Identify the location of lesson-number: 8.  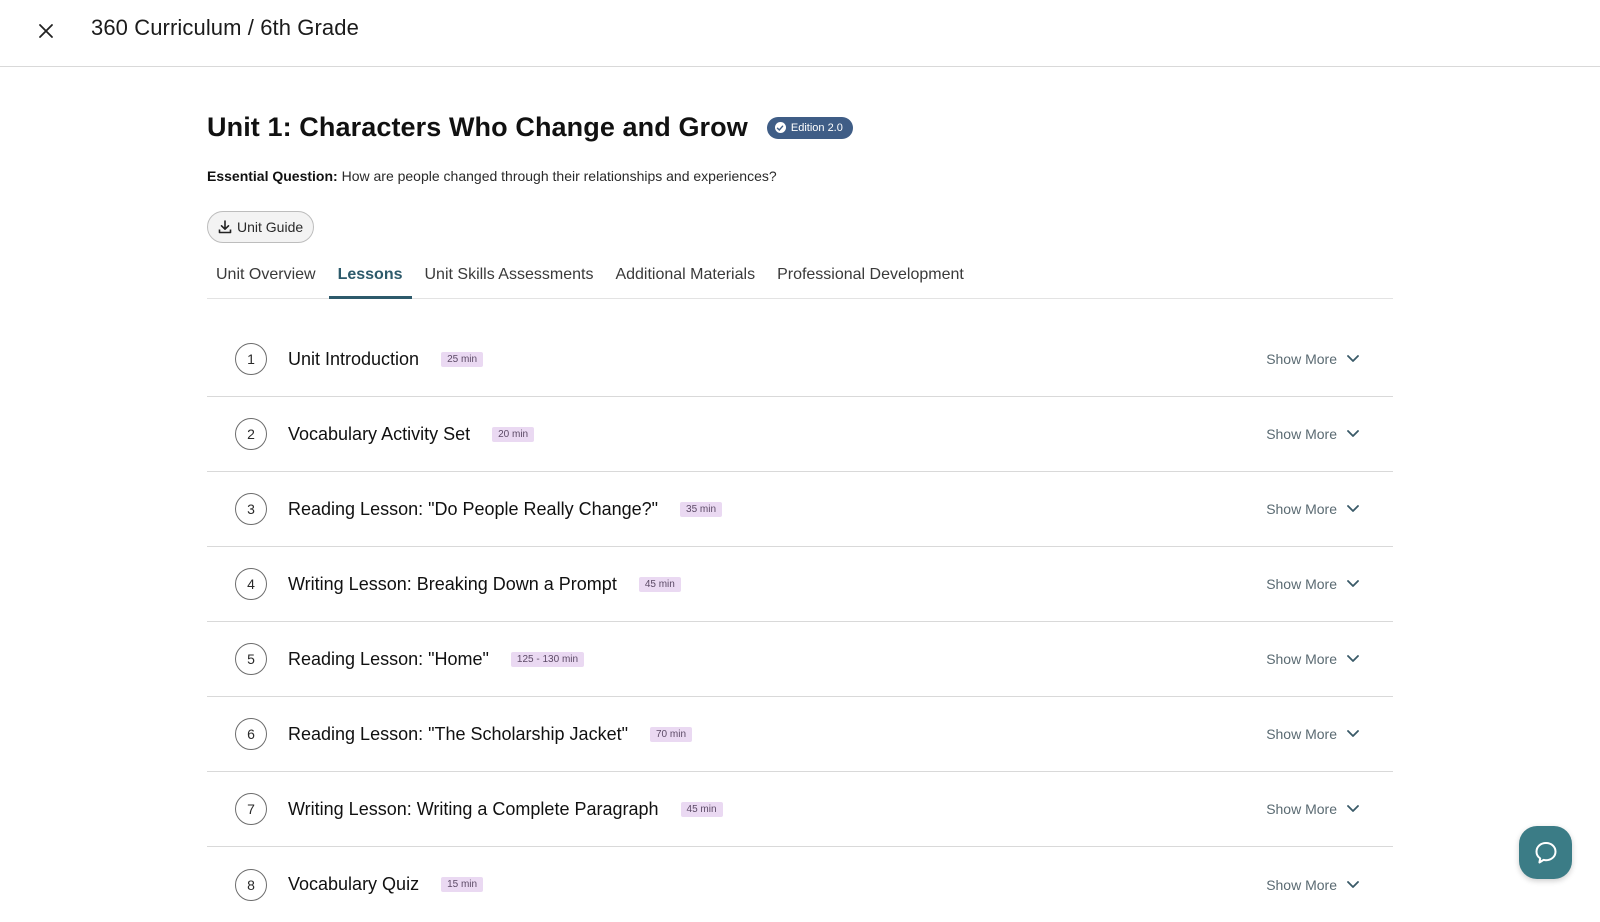
(251, 884).